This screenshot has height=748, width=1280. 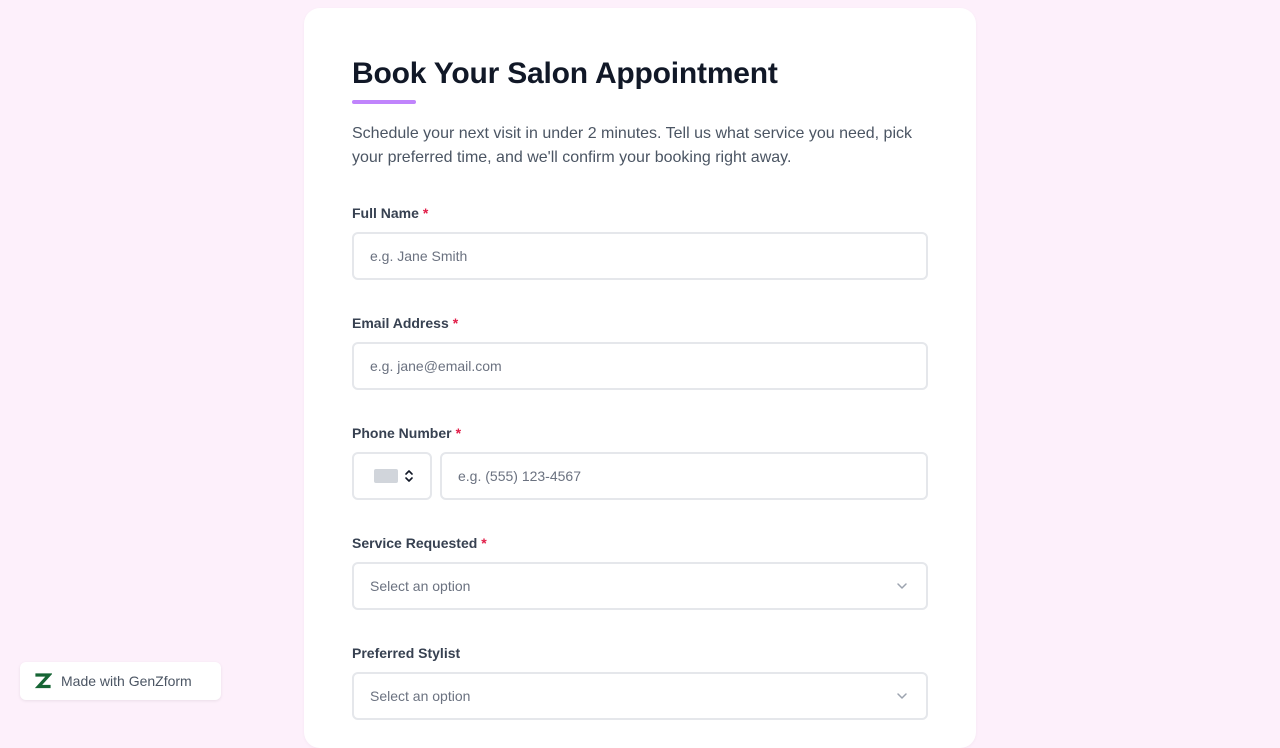 I want to click on flag-icon, so click(x=386, y=476).